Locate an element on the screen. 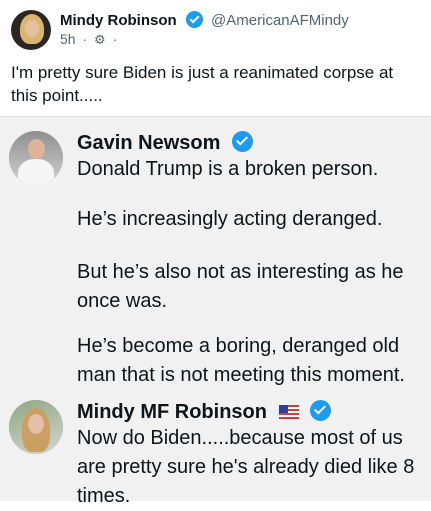 This screenshot has height=511, width=431. author-handle: @AmericanAFMindy is located at coordinates (280, 20).